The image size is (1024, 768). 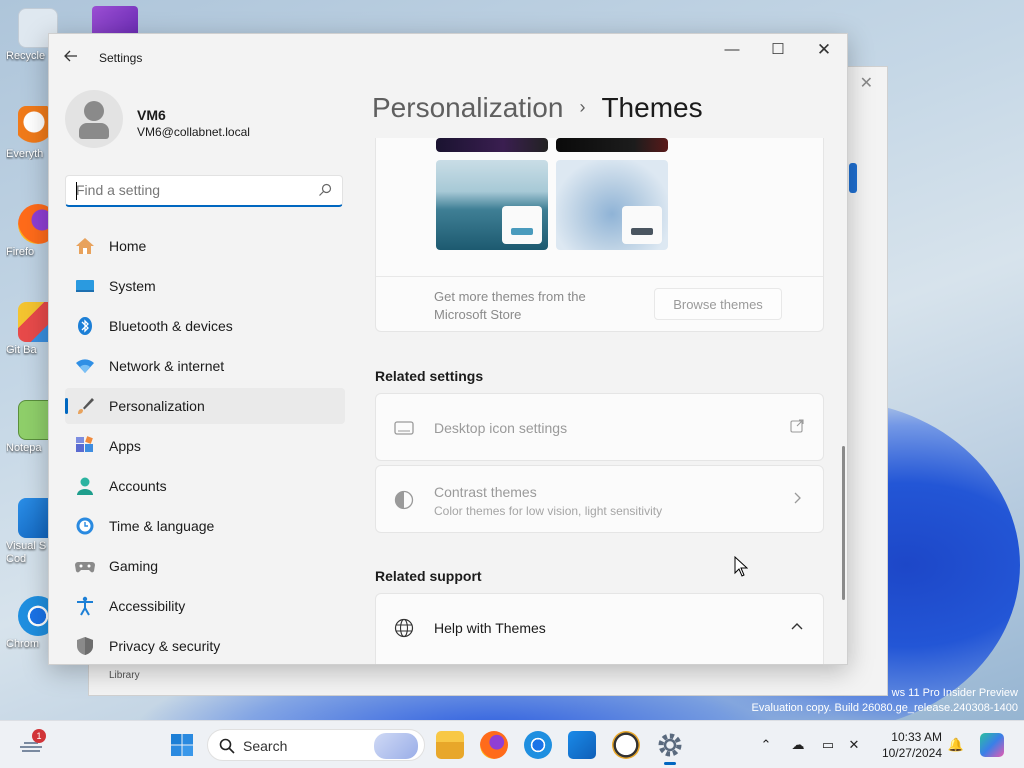 What do you see at coordinates (599, 276) in the screenshot?
I see `card-divider` at bounding box center [599, 276].